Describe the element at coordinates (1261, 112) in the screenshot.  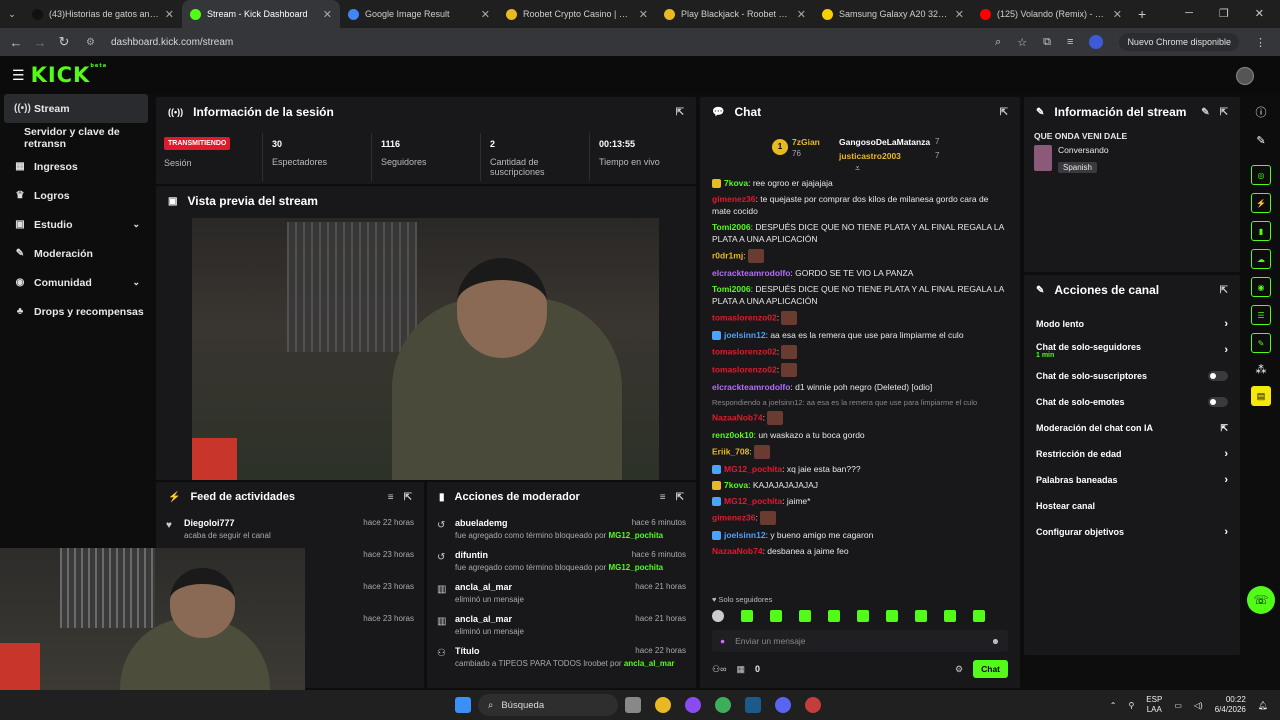
I see `info-icon: ⓘ` at that location.